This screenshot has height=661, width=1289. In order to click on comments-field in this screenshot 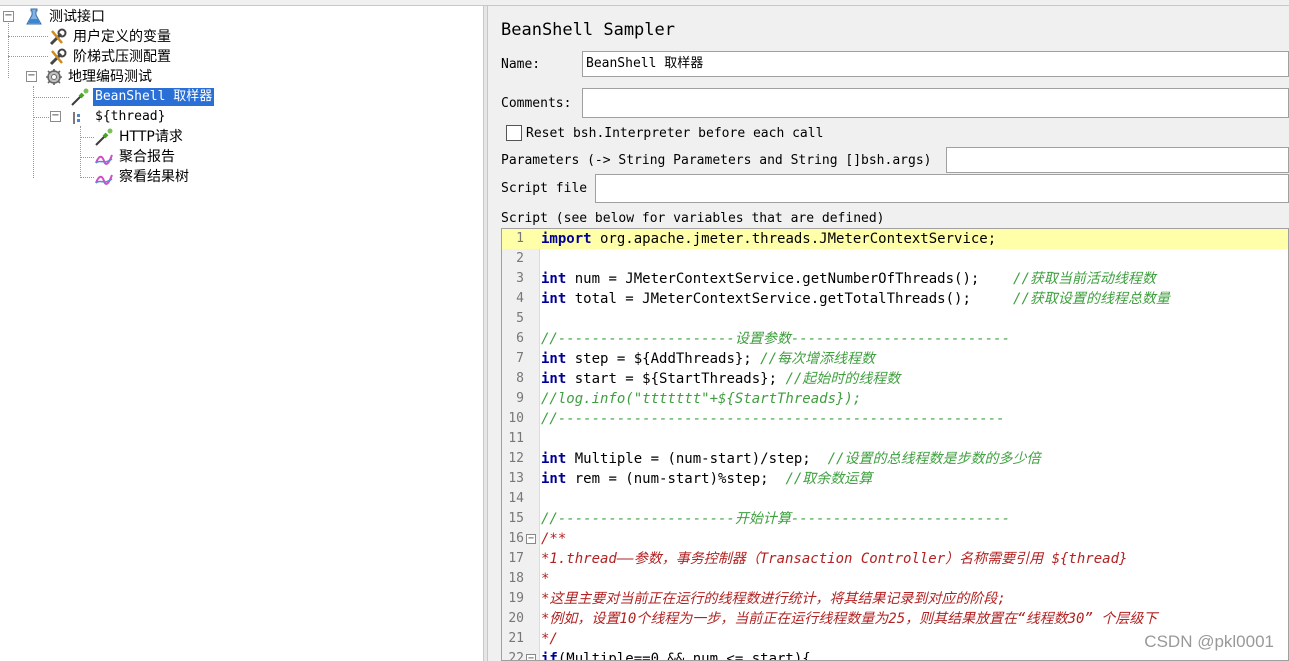, I will do `click(935, 103)`.